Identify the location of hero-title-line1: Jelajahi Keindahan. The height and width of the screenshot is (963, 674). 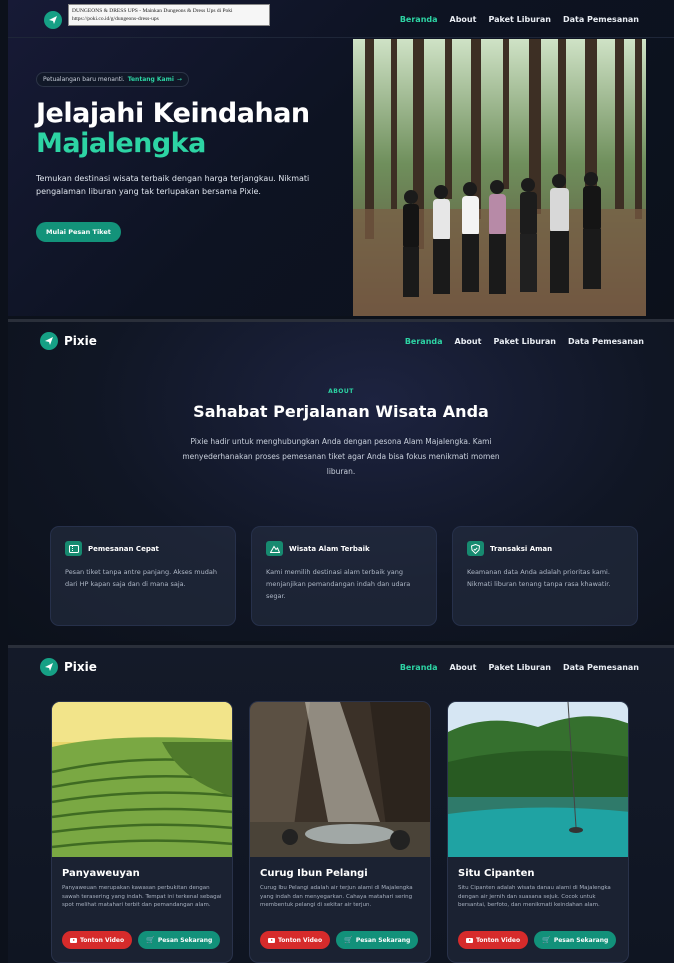
(173, 113).